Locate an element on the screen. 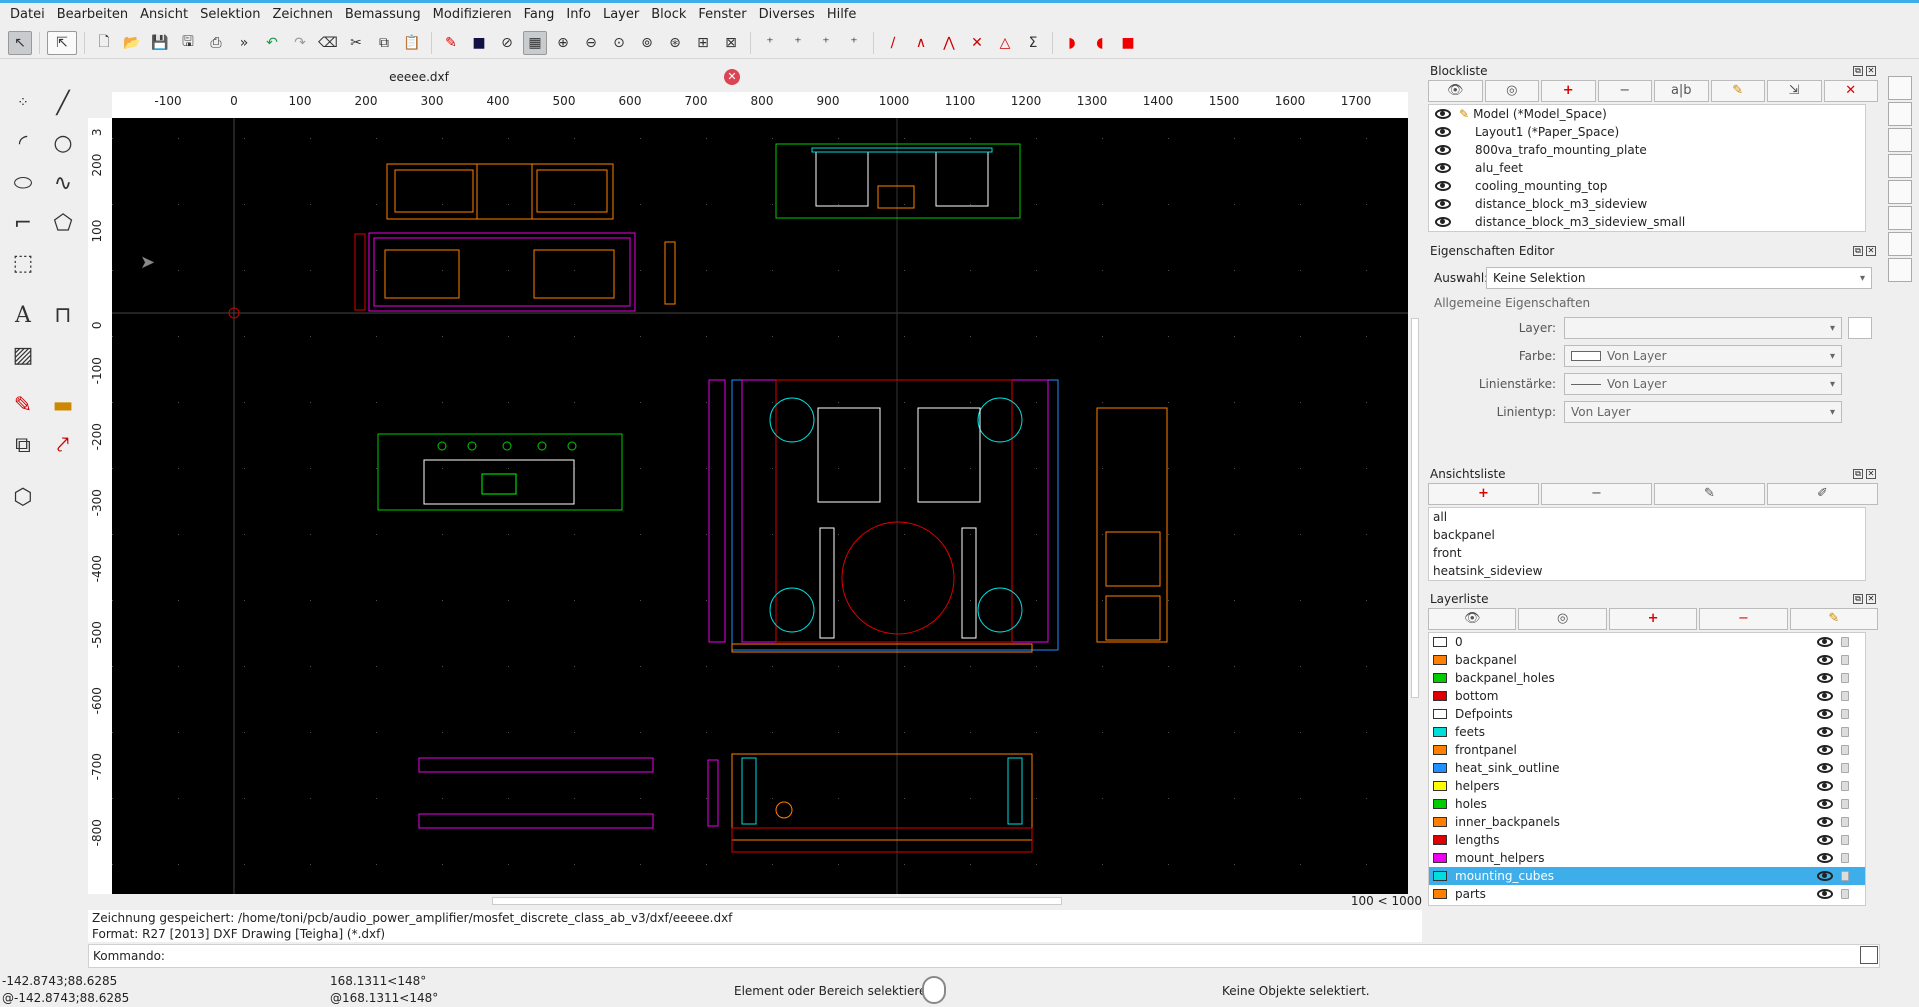 The image size is (1919, 1007). view-list-item: backpanel is located at coordinates (1647, 535).